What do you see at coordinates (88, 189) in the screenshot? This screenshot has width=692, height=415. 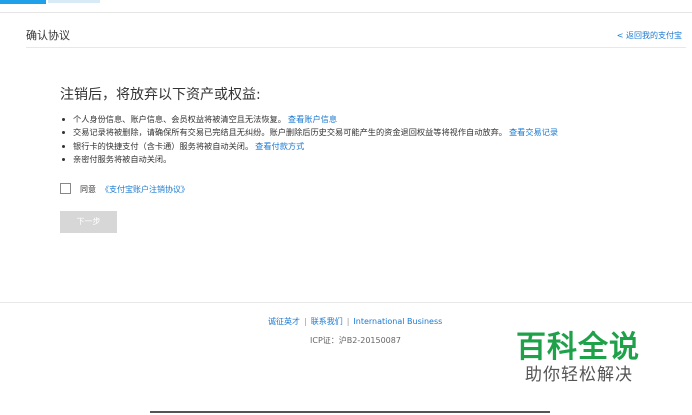 I see `agree-label: 同意` at bounding box center [88, 189].